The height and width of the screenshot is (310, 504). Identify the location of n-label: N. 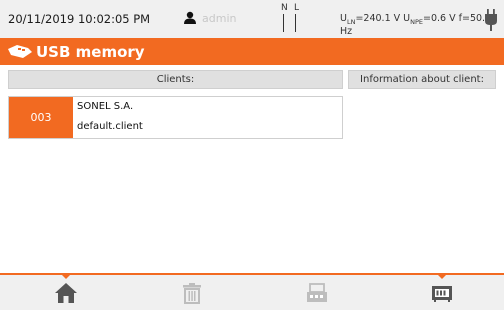
(284, 8).